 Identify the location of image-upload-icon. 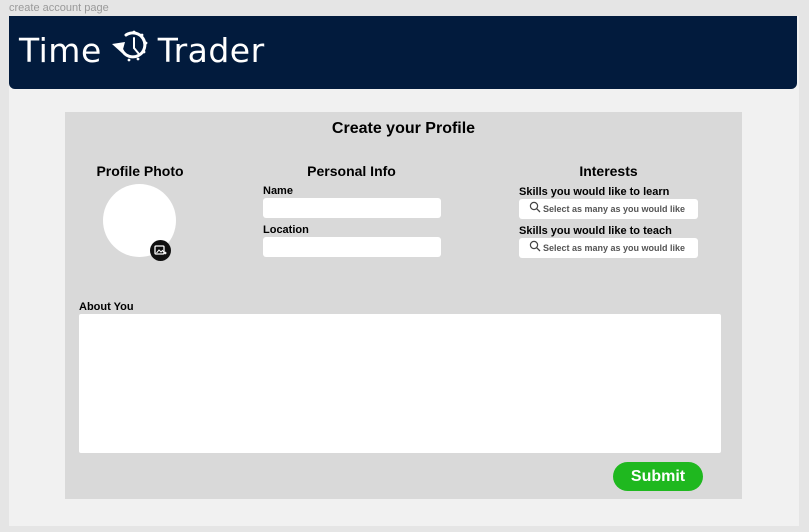
(160, 250).